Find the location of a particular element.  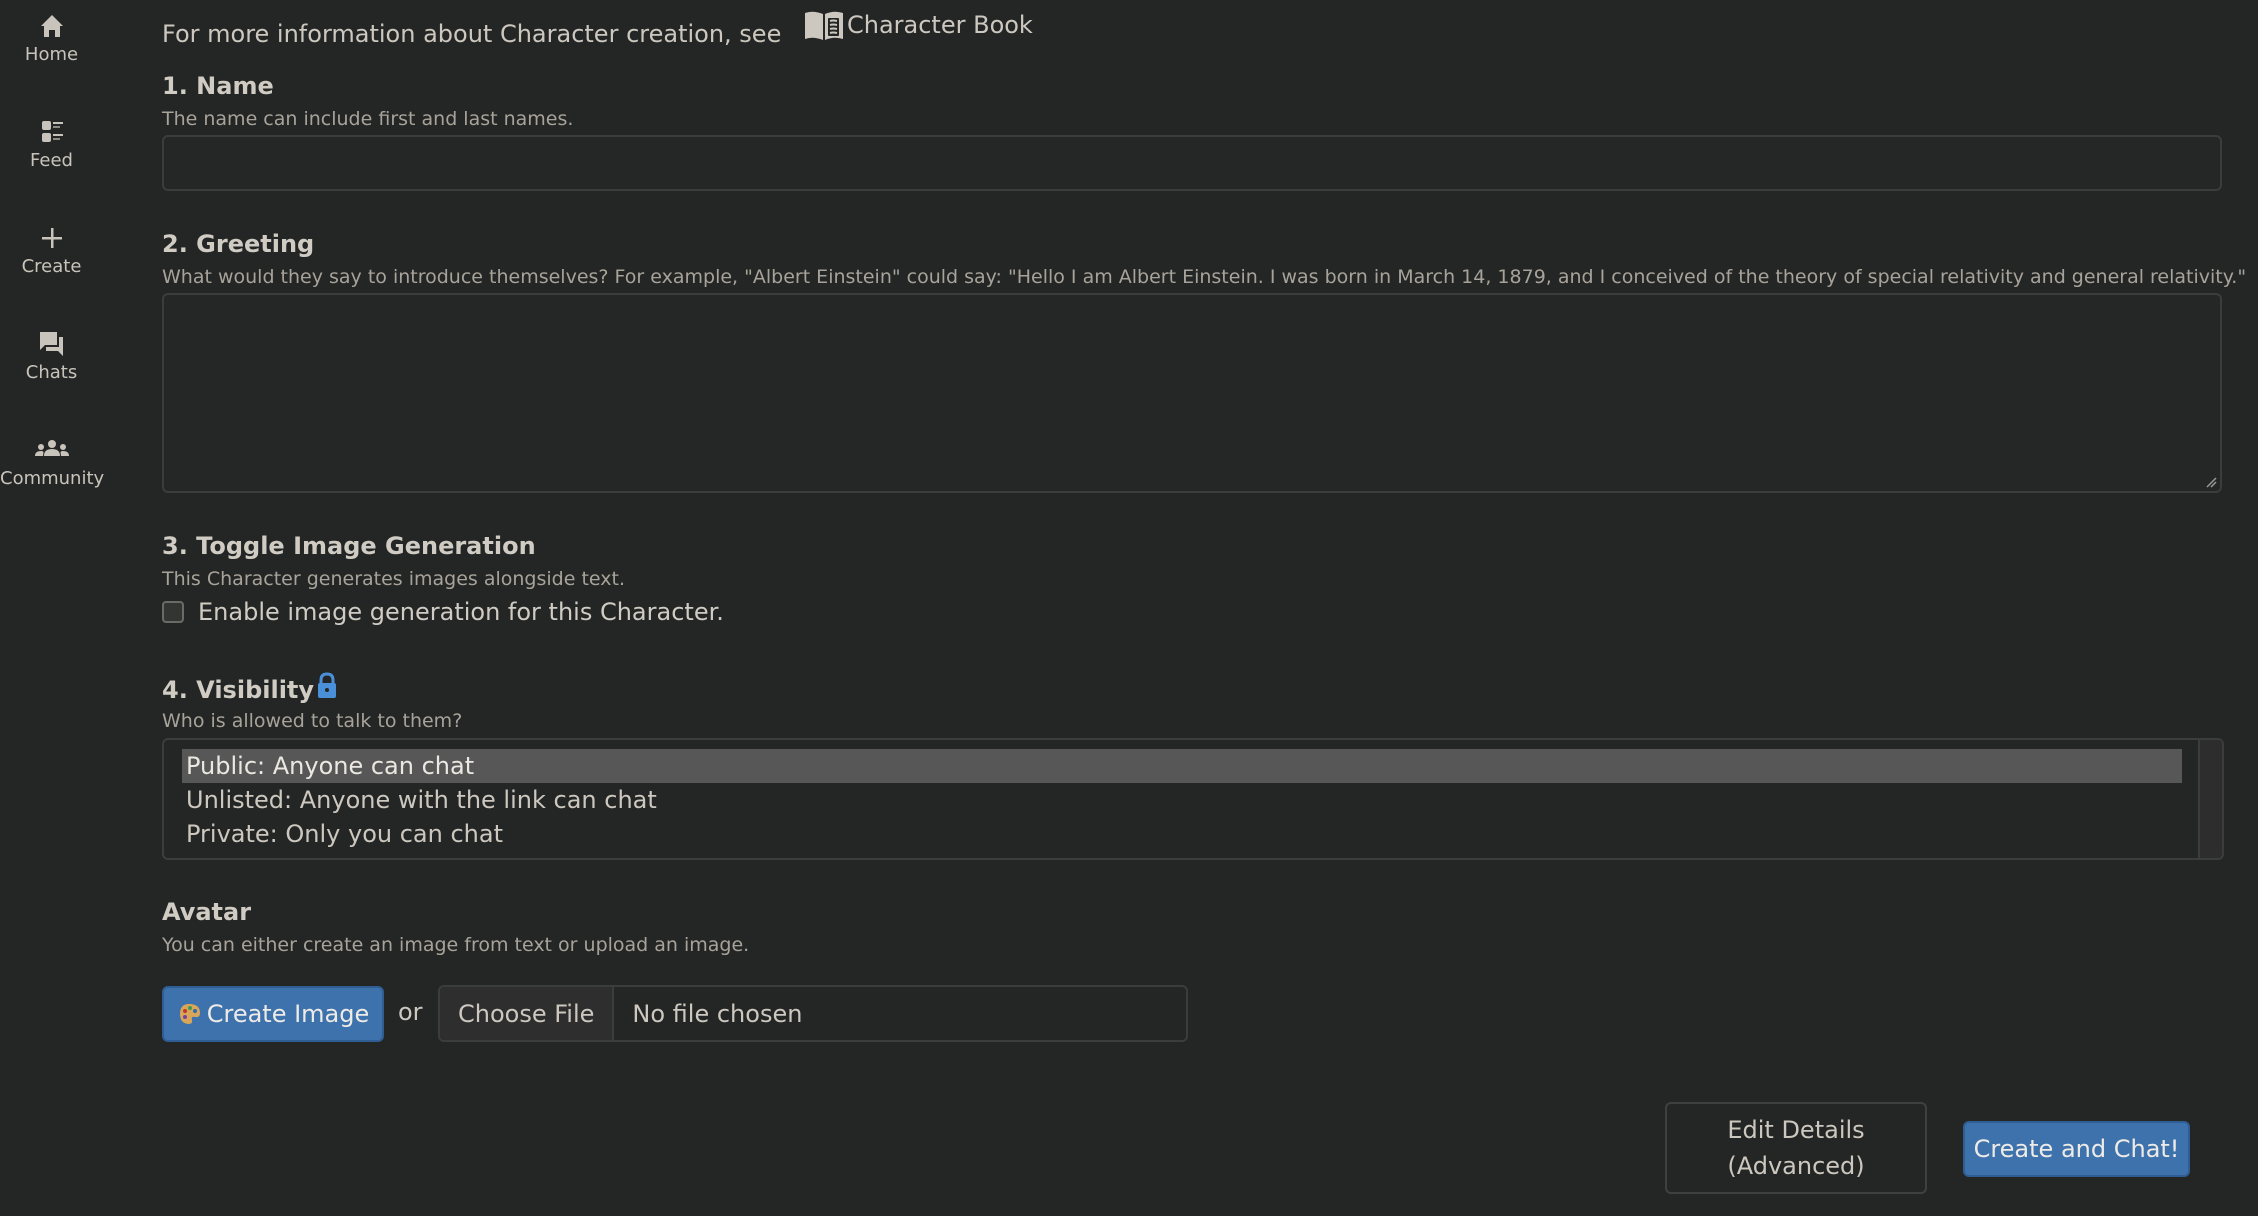

sidebar-item-community: Community is located at coordinates (52, 461).